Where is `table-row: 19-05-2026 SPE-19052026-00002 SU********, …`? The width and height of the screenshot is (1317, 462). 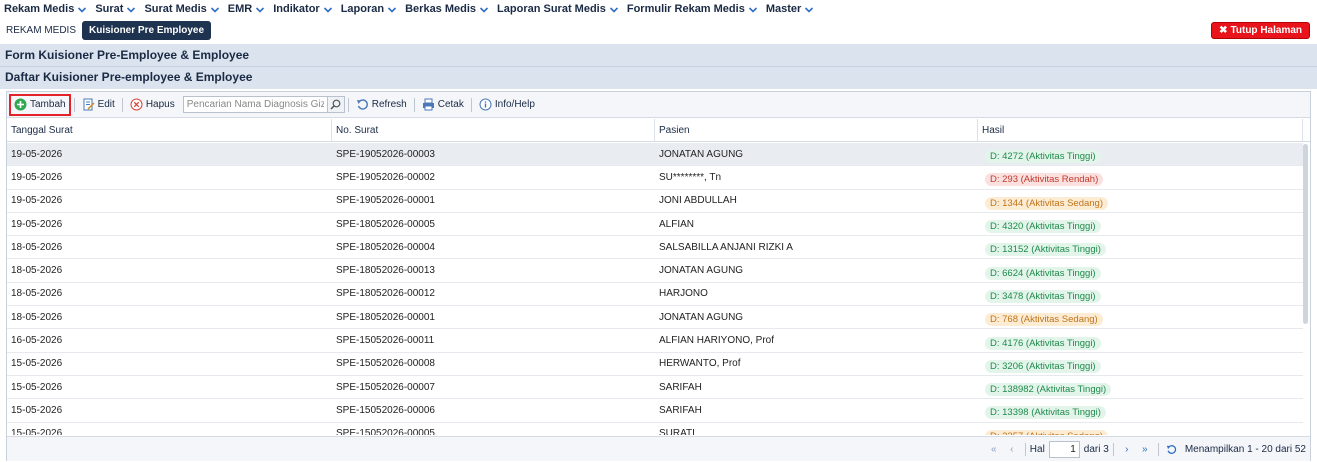 table-row: 19-05-2026 SPE-19052026-00002 SU********, … is located at coordinates (655, 178).